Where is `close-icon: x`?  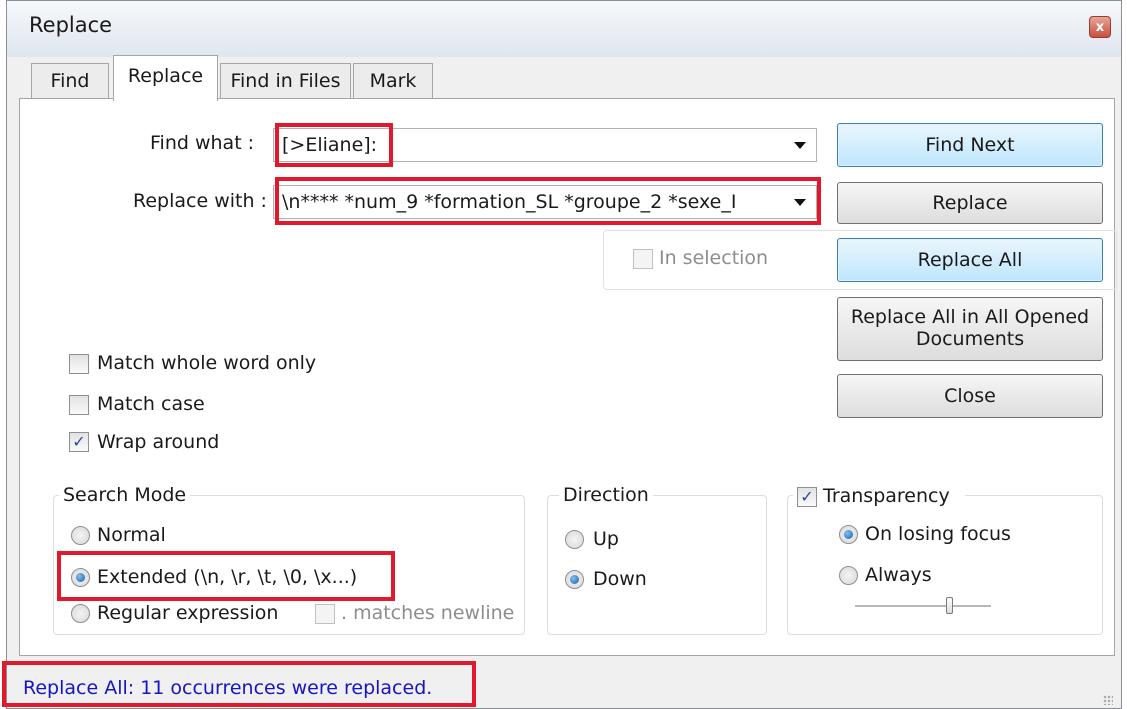 close-icon: x is located at coordinates (1100, 27).